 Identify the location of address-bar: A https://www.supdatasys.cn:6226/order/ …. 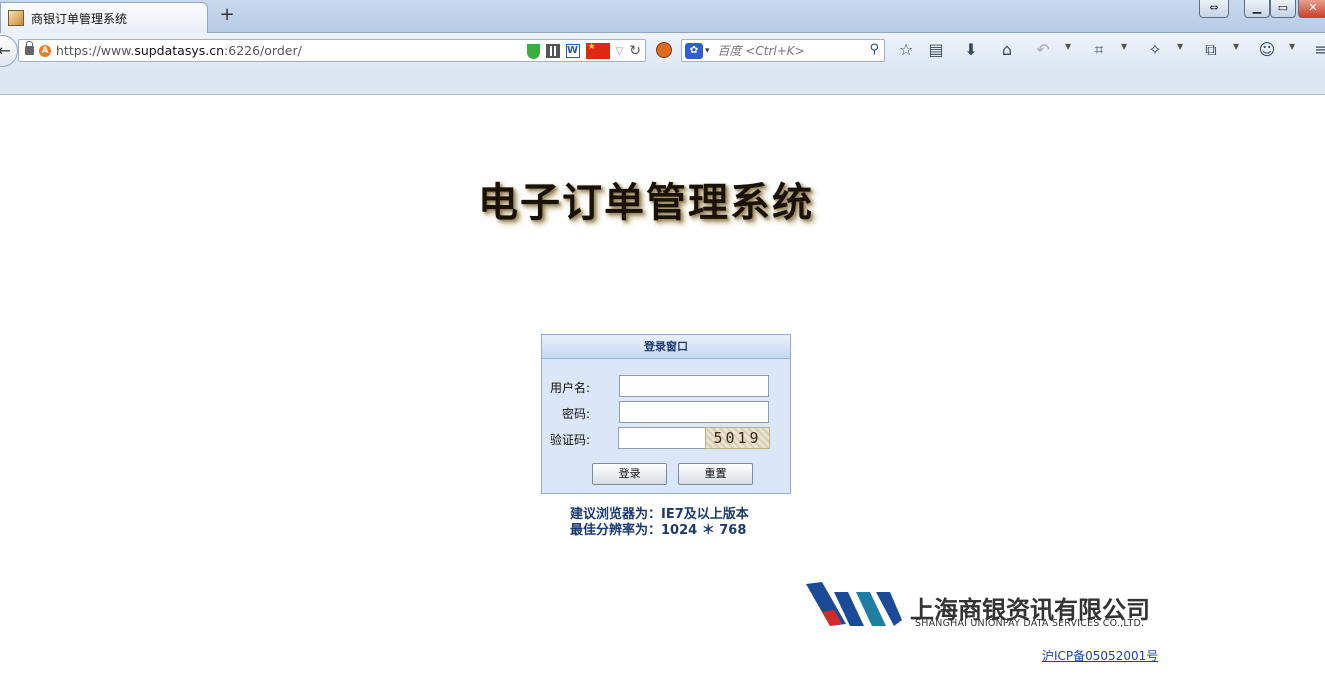
(332, 50).